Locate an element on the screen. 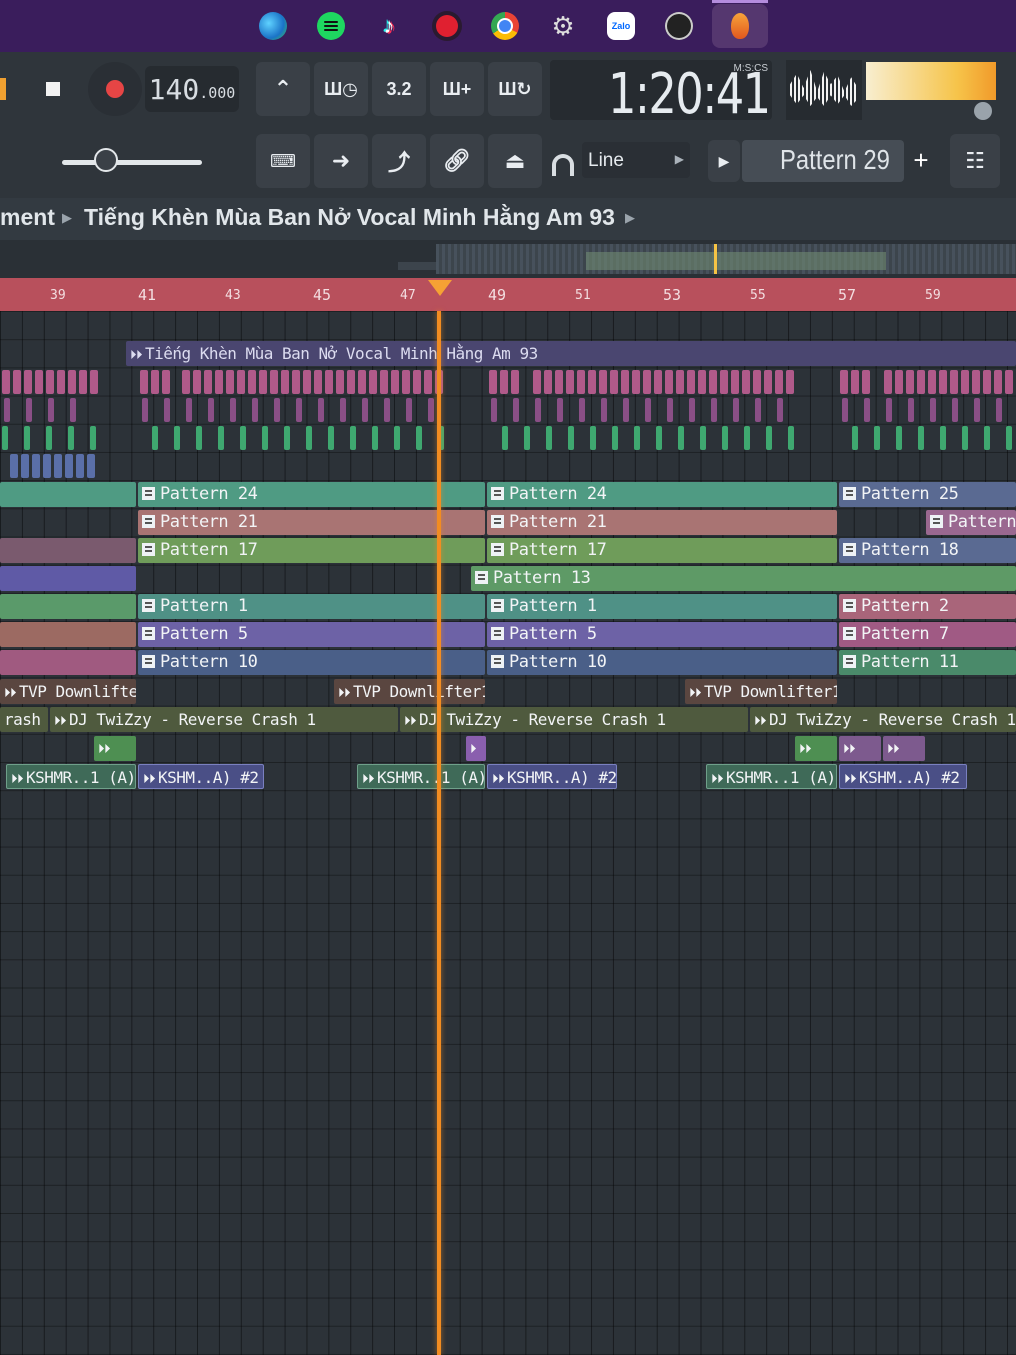  snap-selector: Line ▶ is located at coordinates (636, 160).